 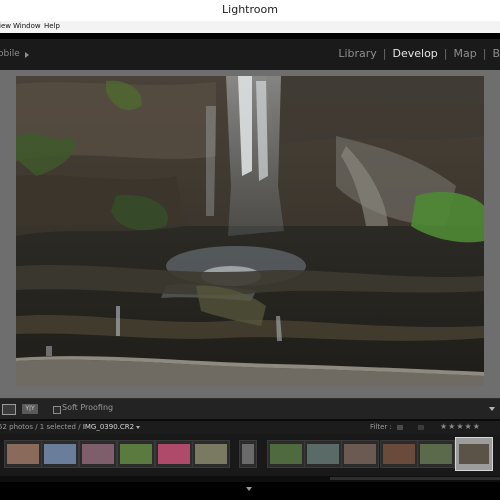 What do you see at coordinates (492, 409) in the screenshot?
I see `toolbar-menu-icon` at bounding box center [492, 409].